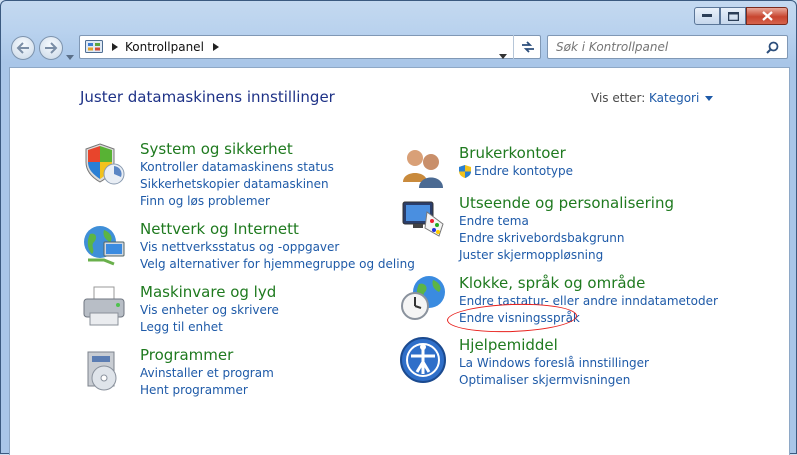 This screenshot has height=455, width=797. Describe the element at coordinates (423, 360) in the screenshot. I see `ease-of-access-icon` at that location.